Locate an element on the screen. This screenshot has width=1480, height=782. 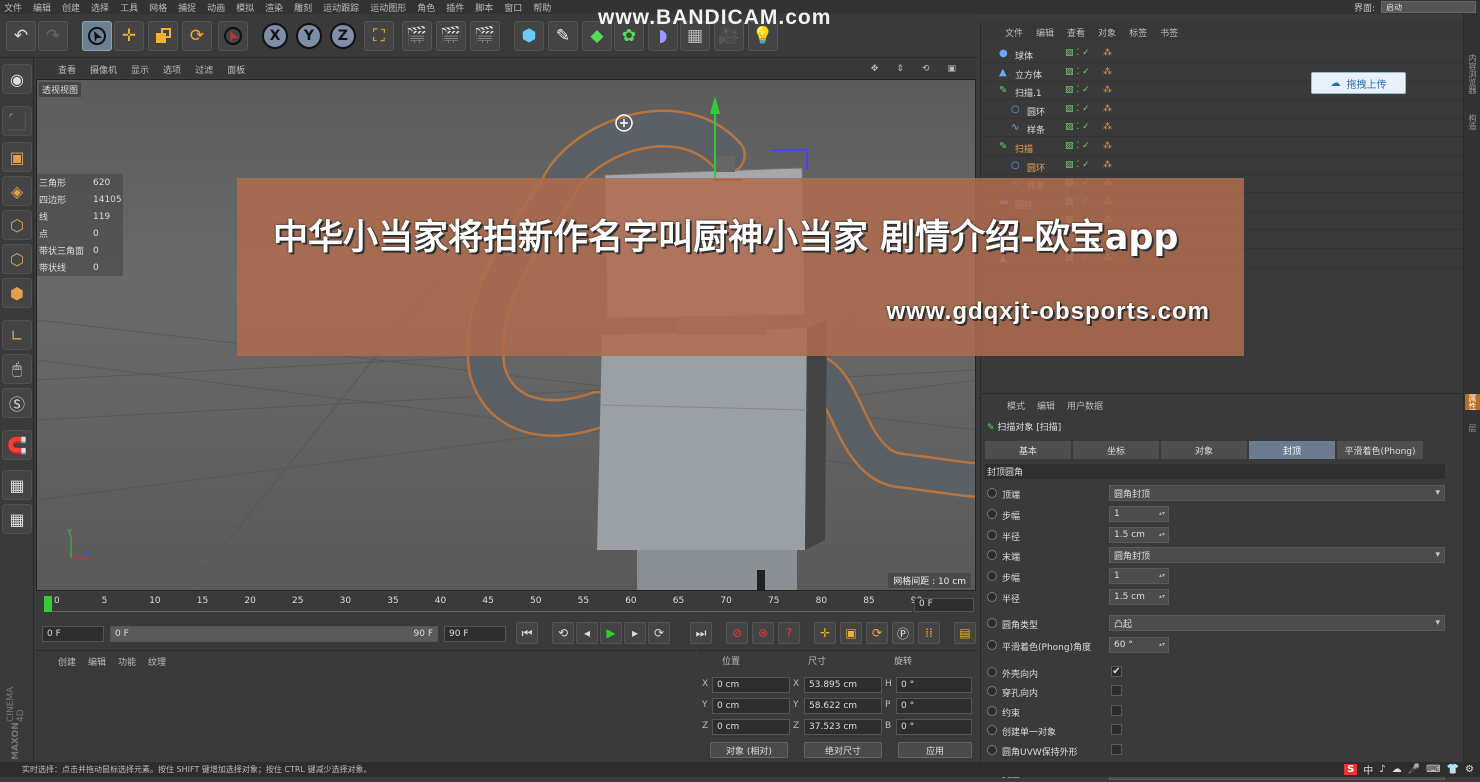
tray-icon: 中 is located at coordinates (1368, 769).